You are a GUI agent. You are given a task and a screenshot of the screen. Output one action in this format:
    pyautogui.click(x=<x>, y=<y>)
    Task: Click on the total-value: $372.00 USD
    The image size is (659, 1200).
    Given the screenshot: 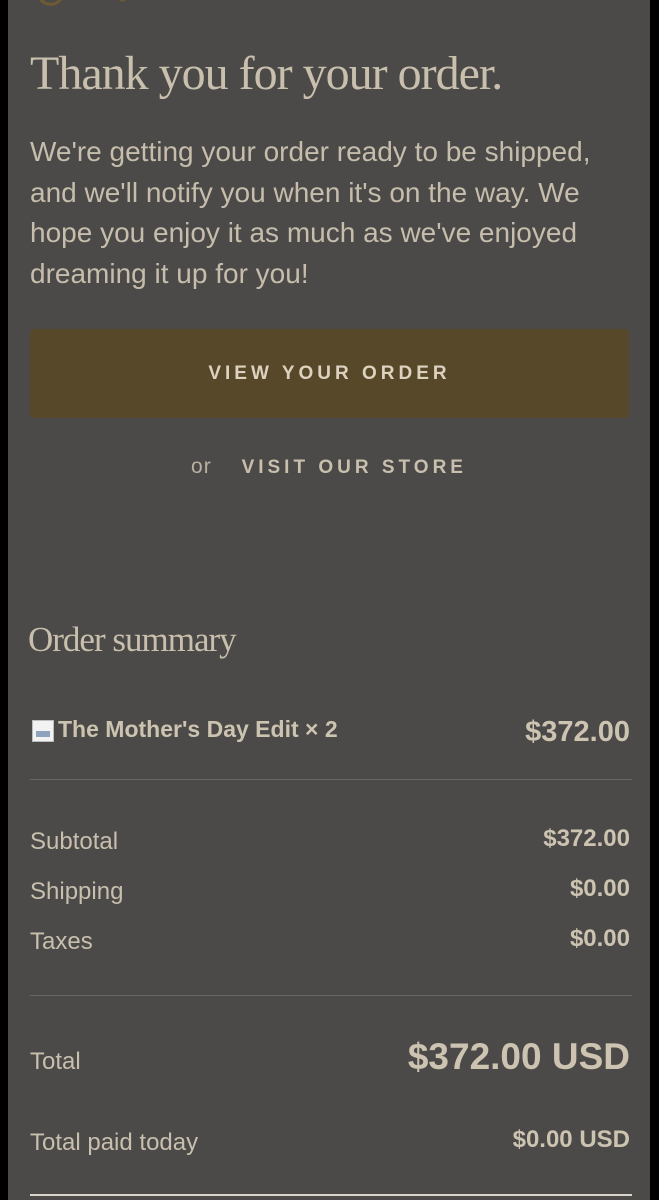 What is the action you would take?
    pyautogui.click(x=518, y=1056)
    